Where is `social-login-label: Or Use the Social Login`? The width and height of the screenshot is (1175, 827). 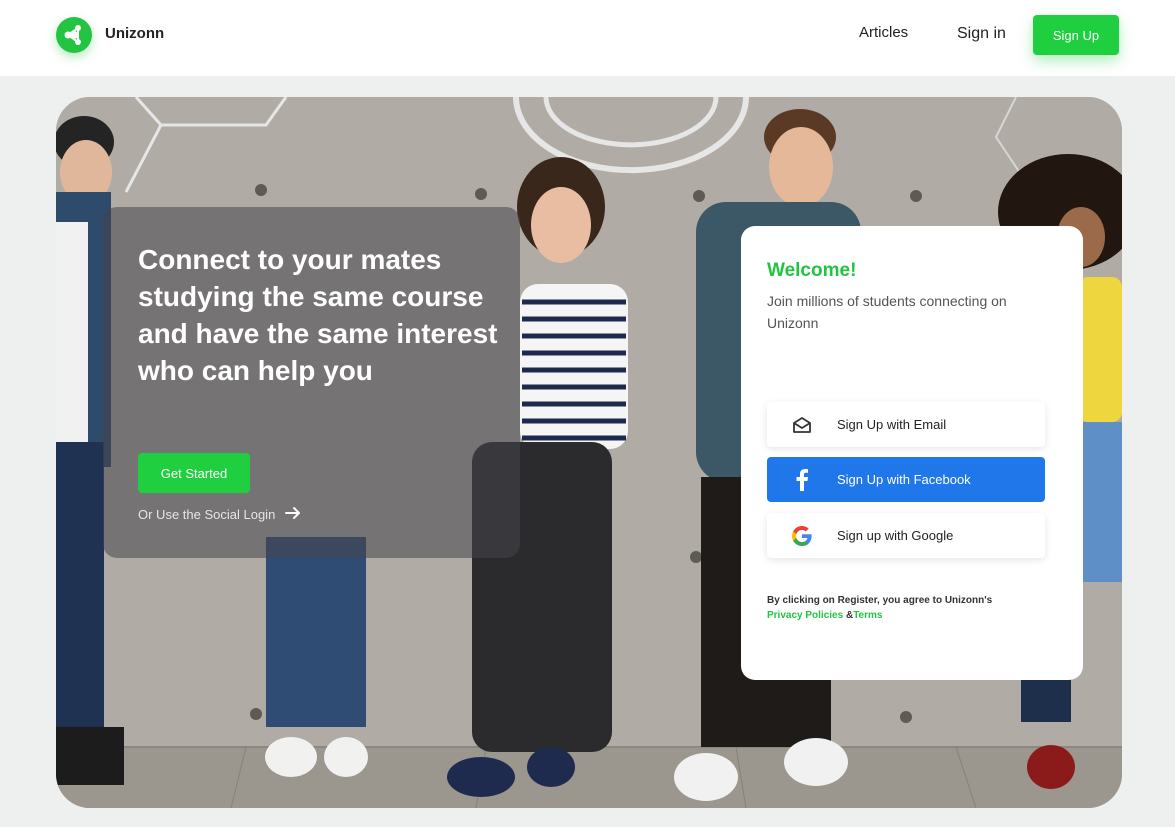 social-login-label: Or Use the Social Login is located at coordinates (207, 514).